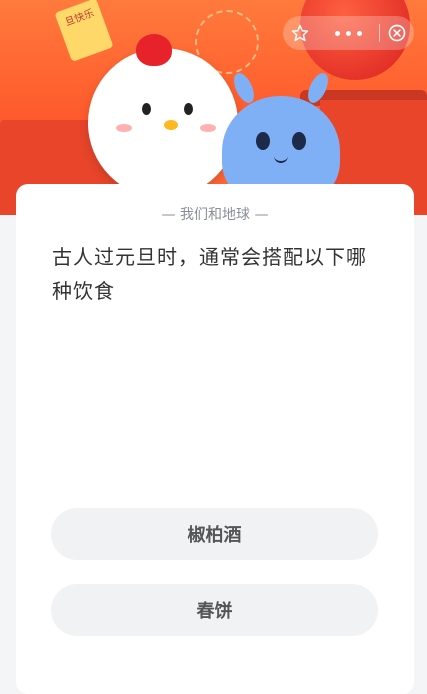 The height and width of the screenshot is (694, 427). Describe the element at coordinates (188, 109) in the screenshot. I see `chick-eye-right` at that location.